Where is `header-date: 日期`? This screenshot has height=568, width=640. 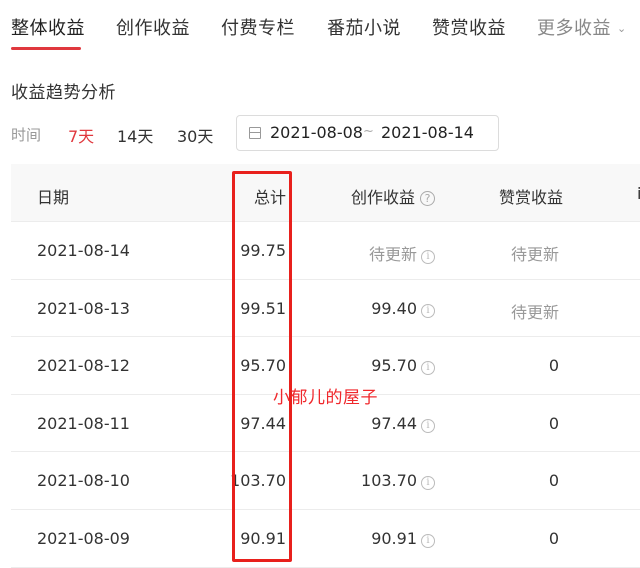
header-date: 日期 is located at coordinates (53, 197).